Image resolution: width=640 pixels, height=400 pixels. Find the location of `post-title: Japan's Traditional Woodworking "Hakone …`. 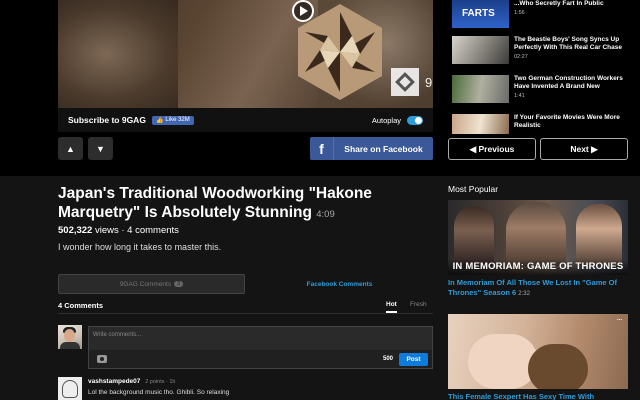

post-title: Japan's Traditional Woodworking "Hakone … is located at coordinates (228, 204).